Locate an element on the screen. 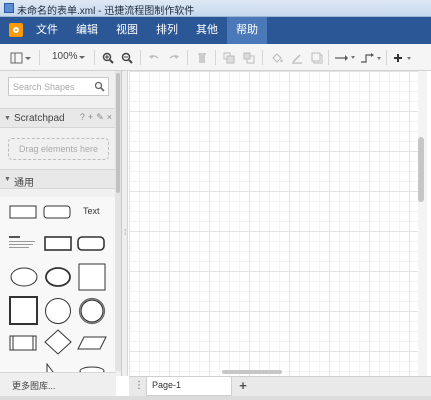 This screenshot has width=431, height=400. scratchpad-tools: ? + ✎ × is located at coordinates (96, 117).